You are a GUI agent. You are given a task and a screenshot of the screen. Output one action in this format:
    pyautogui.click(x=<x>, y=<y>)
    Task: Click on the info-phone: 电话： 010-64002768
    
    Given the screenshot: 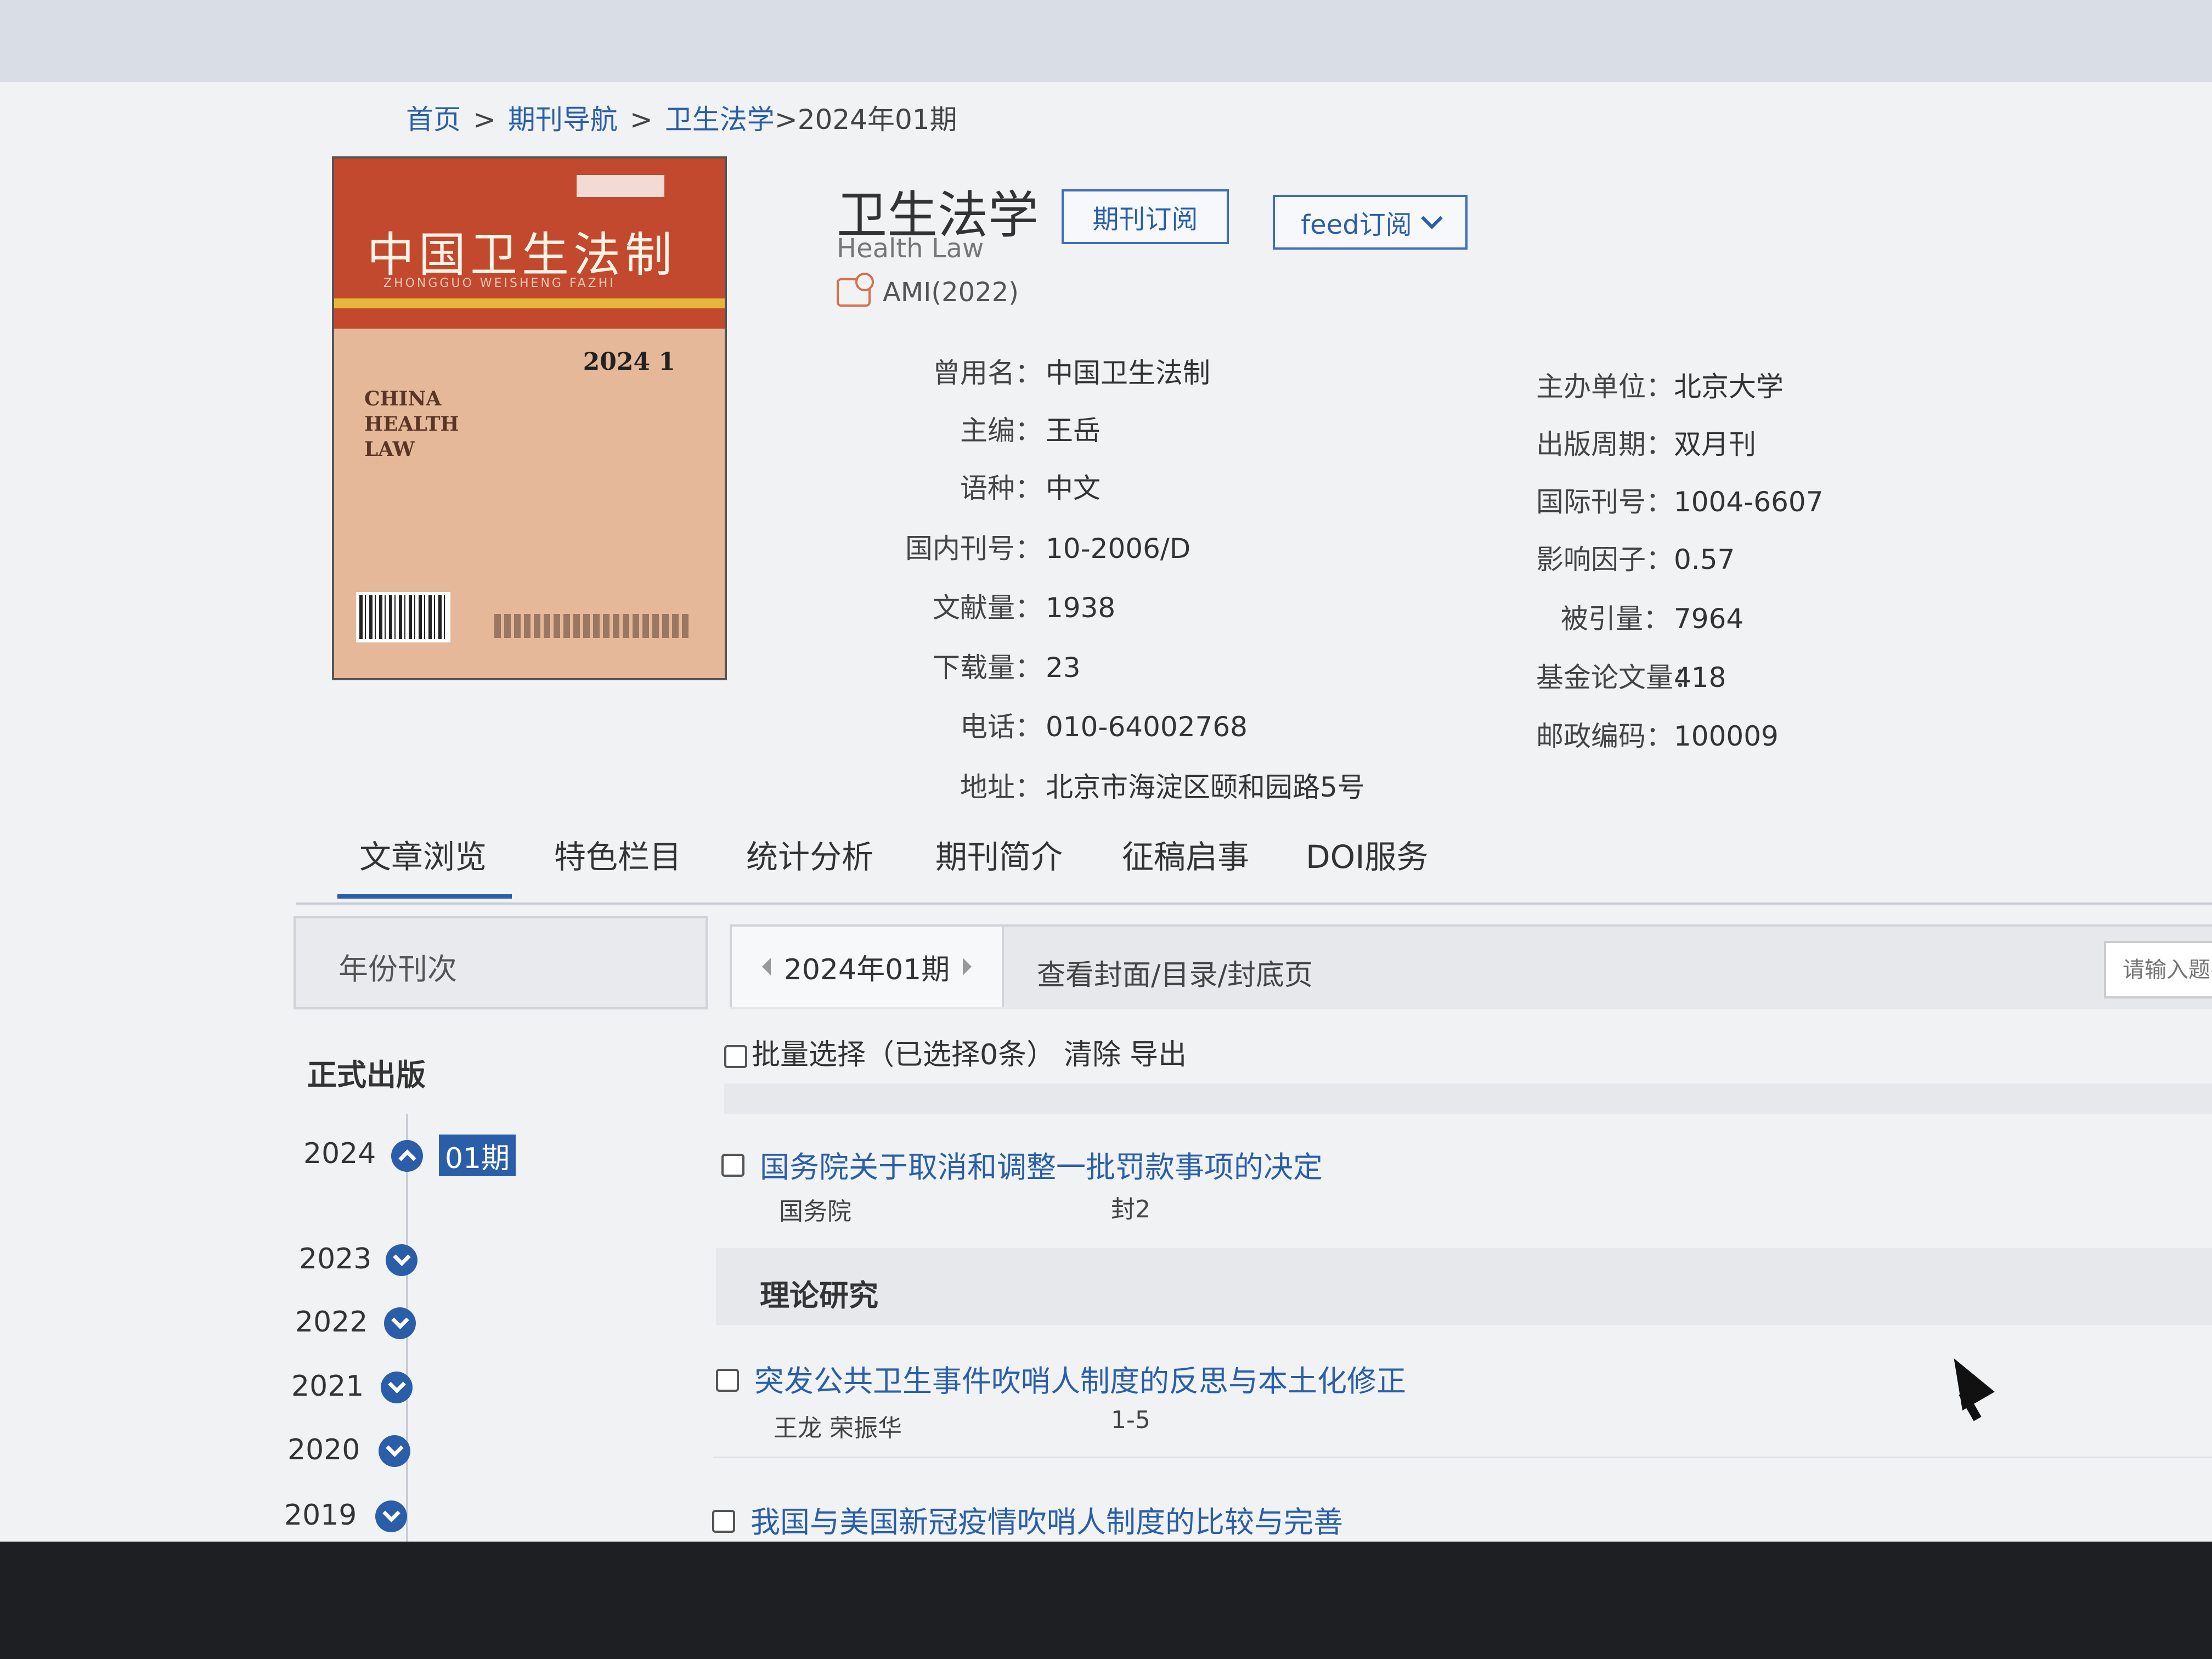 What is the action you would take?
    pyautogui.click(x=1063, y=725)
    